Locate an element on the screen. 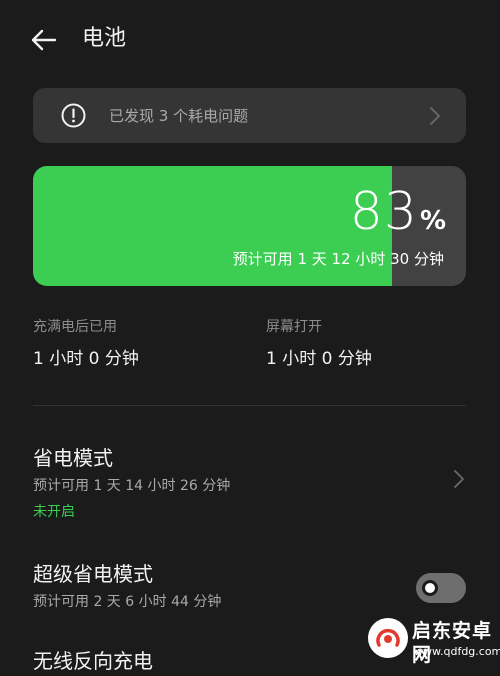  watermark-url: www.qdfdg.com is located at coordinates (457, 651).